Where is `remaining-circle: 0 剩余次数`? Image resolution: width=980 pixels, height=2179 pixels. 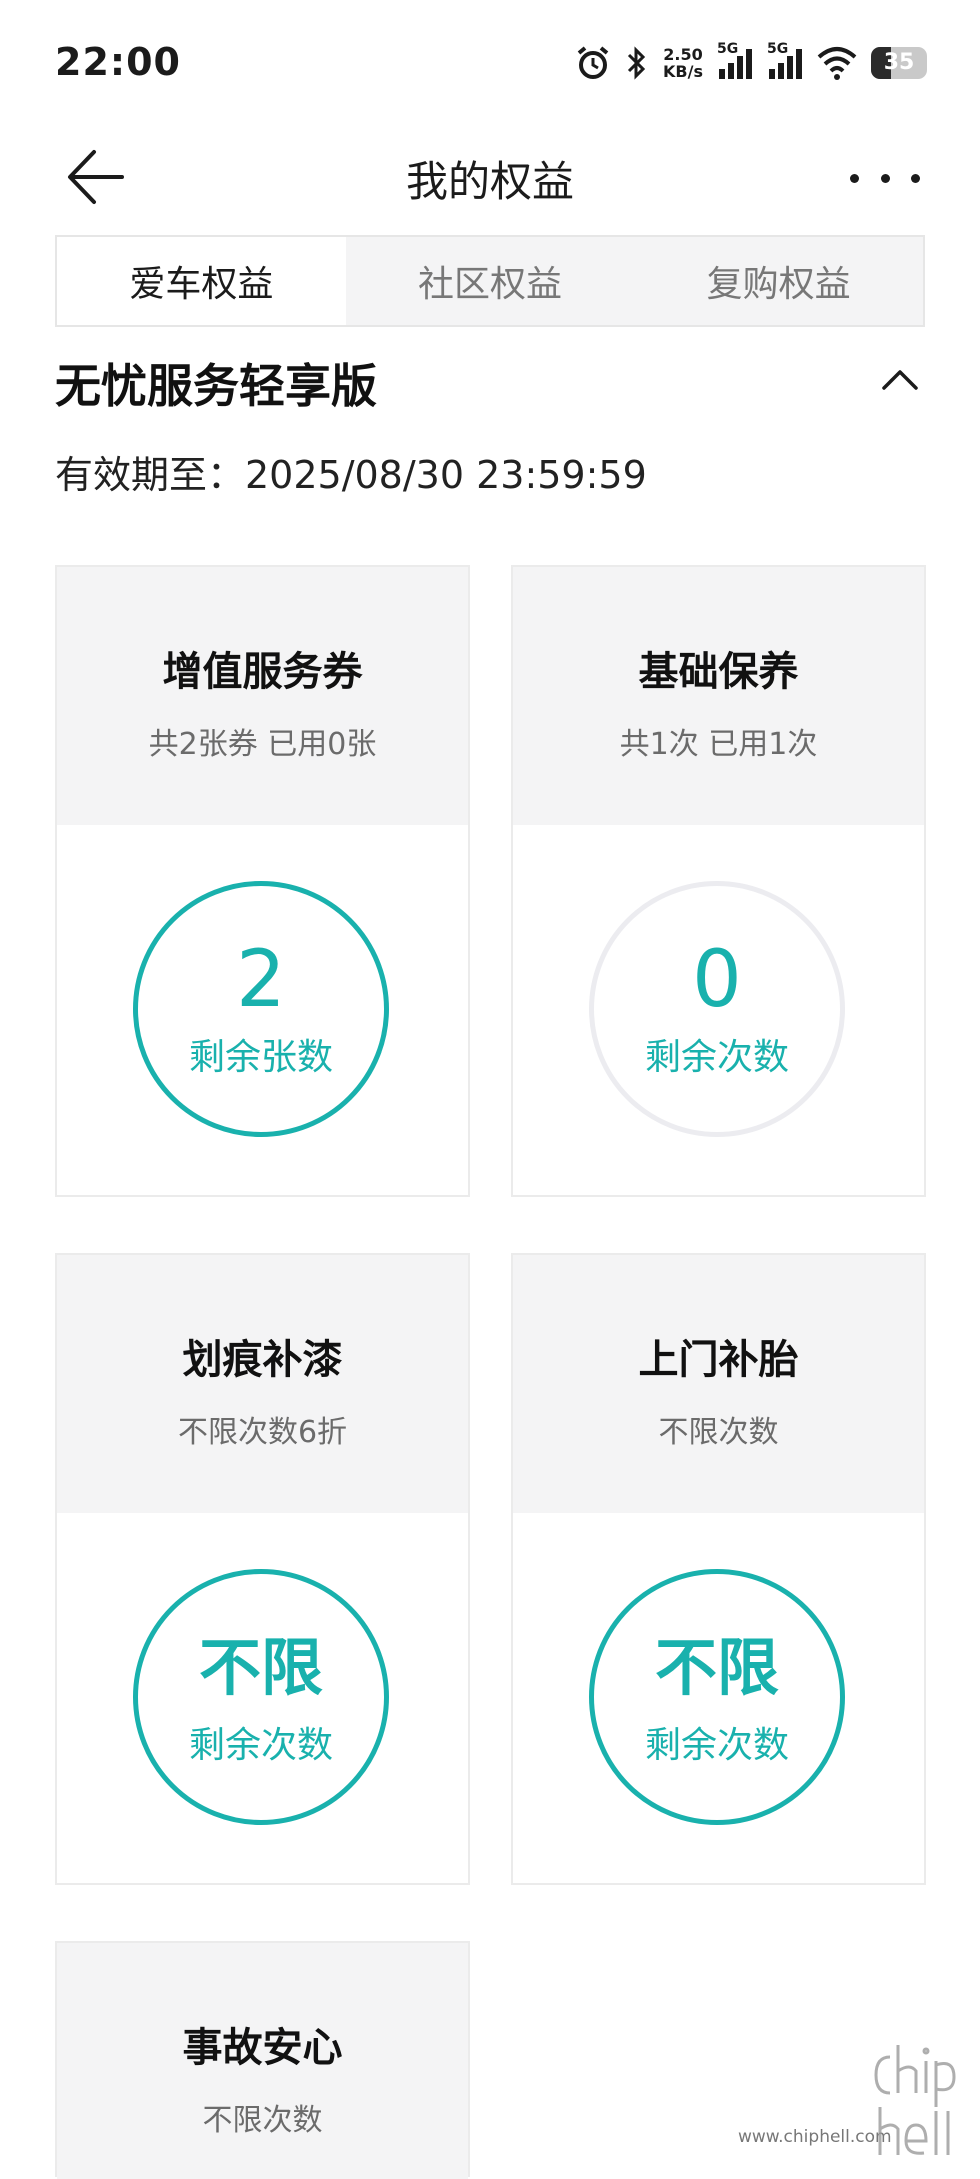
remaining-circle: 0 剩余次数 is located at coordinates (717, 1009).